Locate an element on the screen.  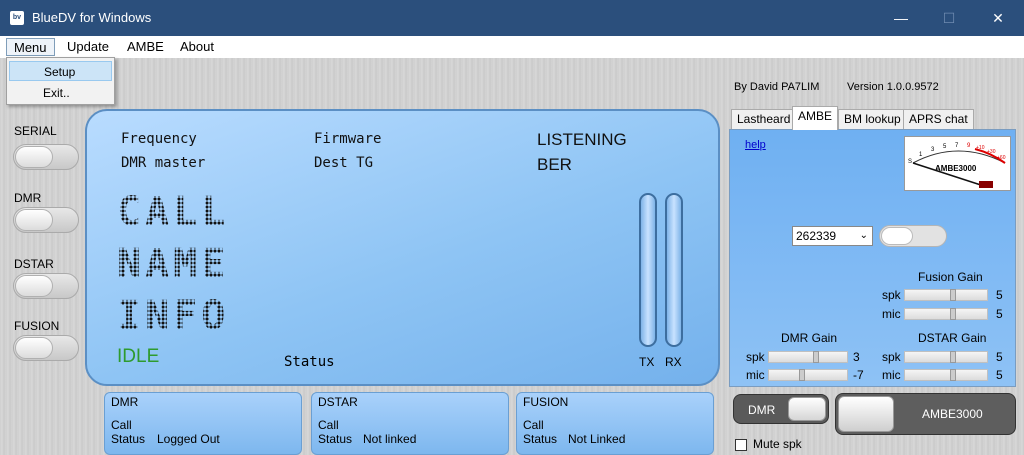
dmr-spk-value: 3 is located at coordinates (856, 357).